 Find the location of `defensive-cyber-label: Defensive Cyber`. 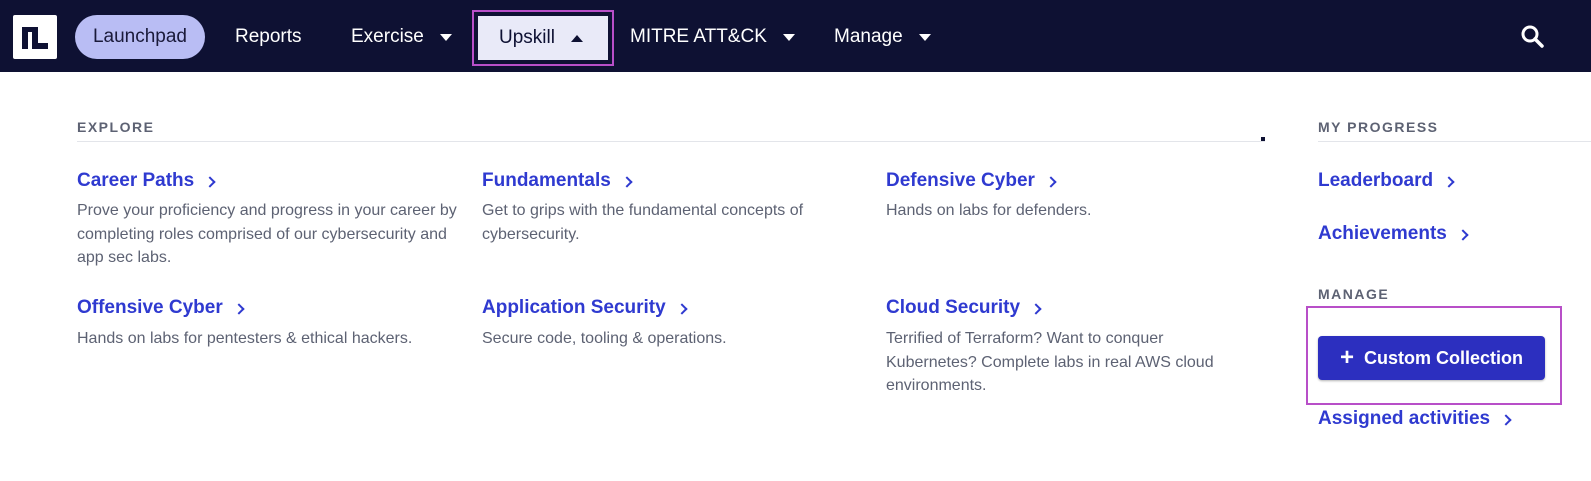

defensive-cyber-label: Defensive Cyber is located at coordinates (960, 180).